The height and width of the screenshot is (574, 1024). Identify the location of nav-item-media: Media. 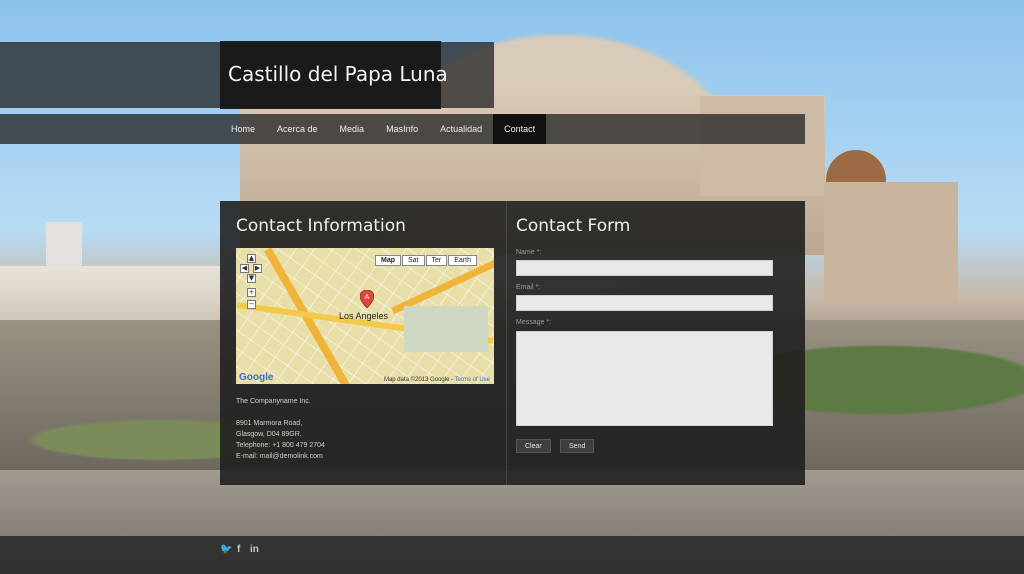
(352, 129).